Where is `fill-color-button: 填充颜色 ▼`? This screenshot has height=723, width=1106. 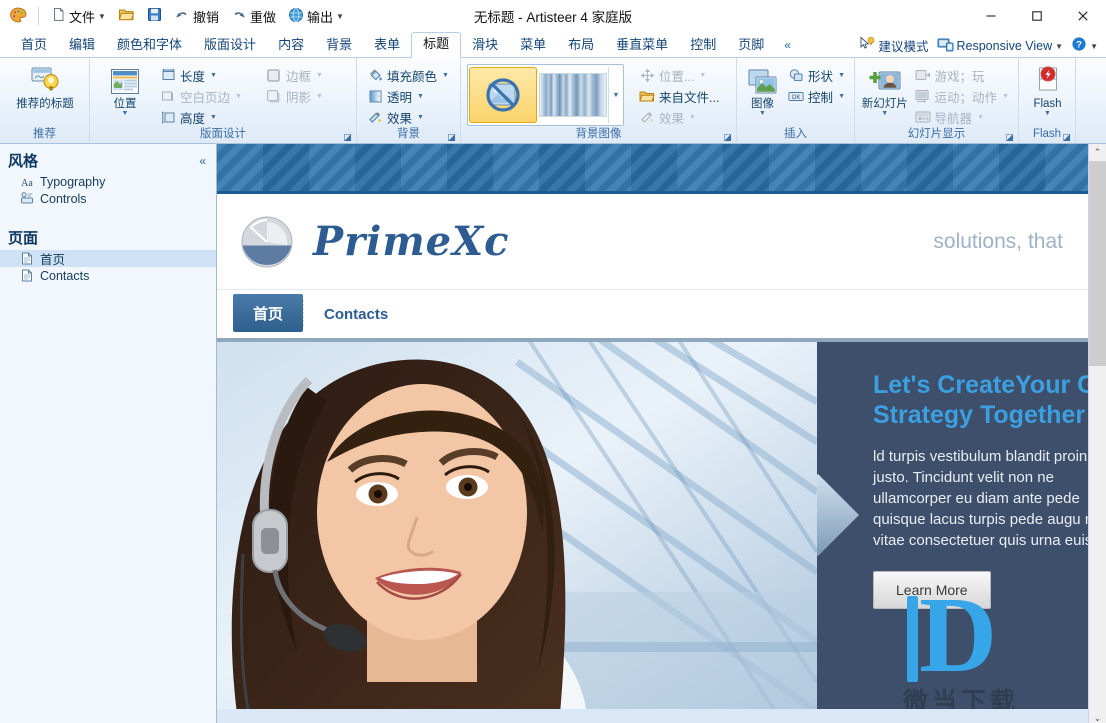
fill-color-button: 填充颜色 ▼ is located at coordinates (408, 75).